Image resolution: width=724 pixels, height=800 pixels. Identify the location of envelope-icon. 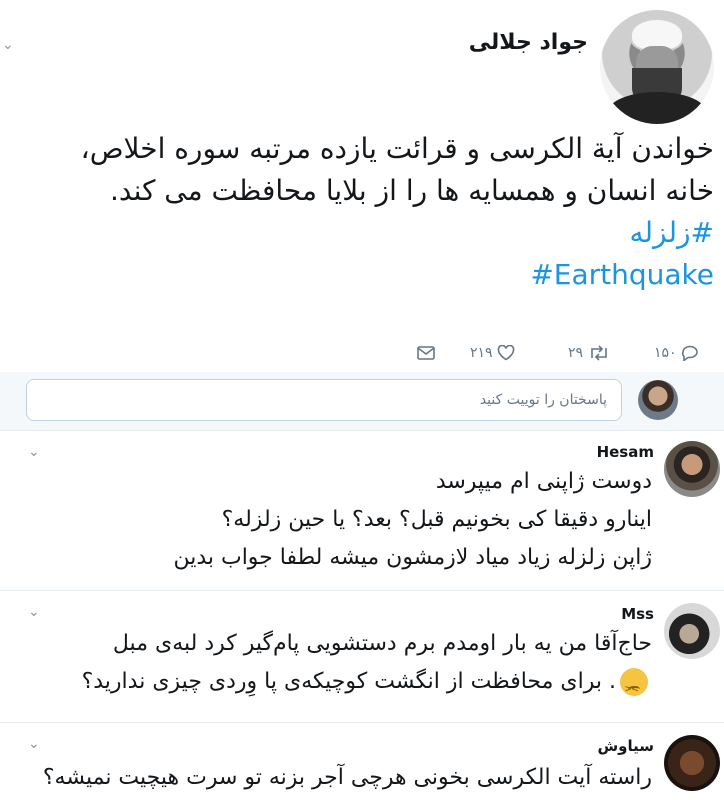
(426, 353).